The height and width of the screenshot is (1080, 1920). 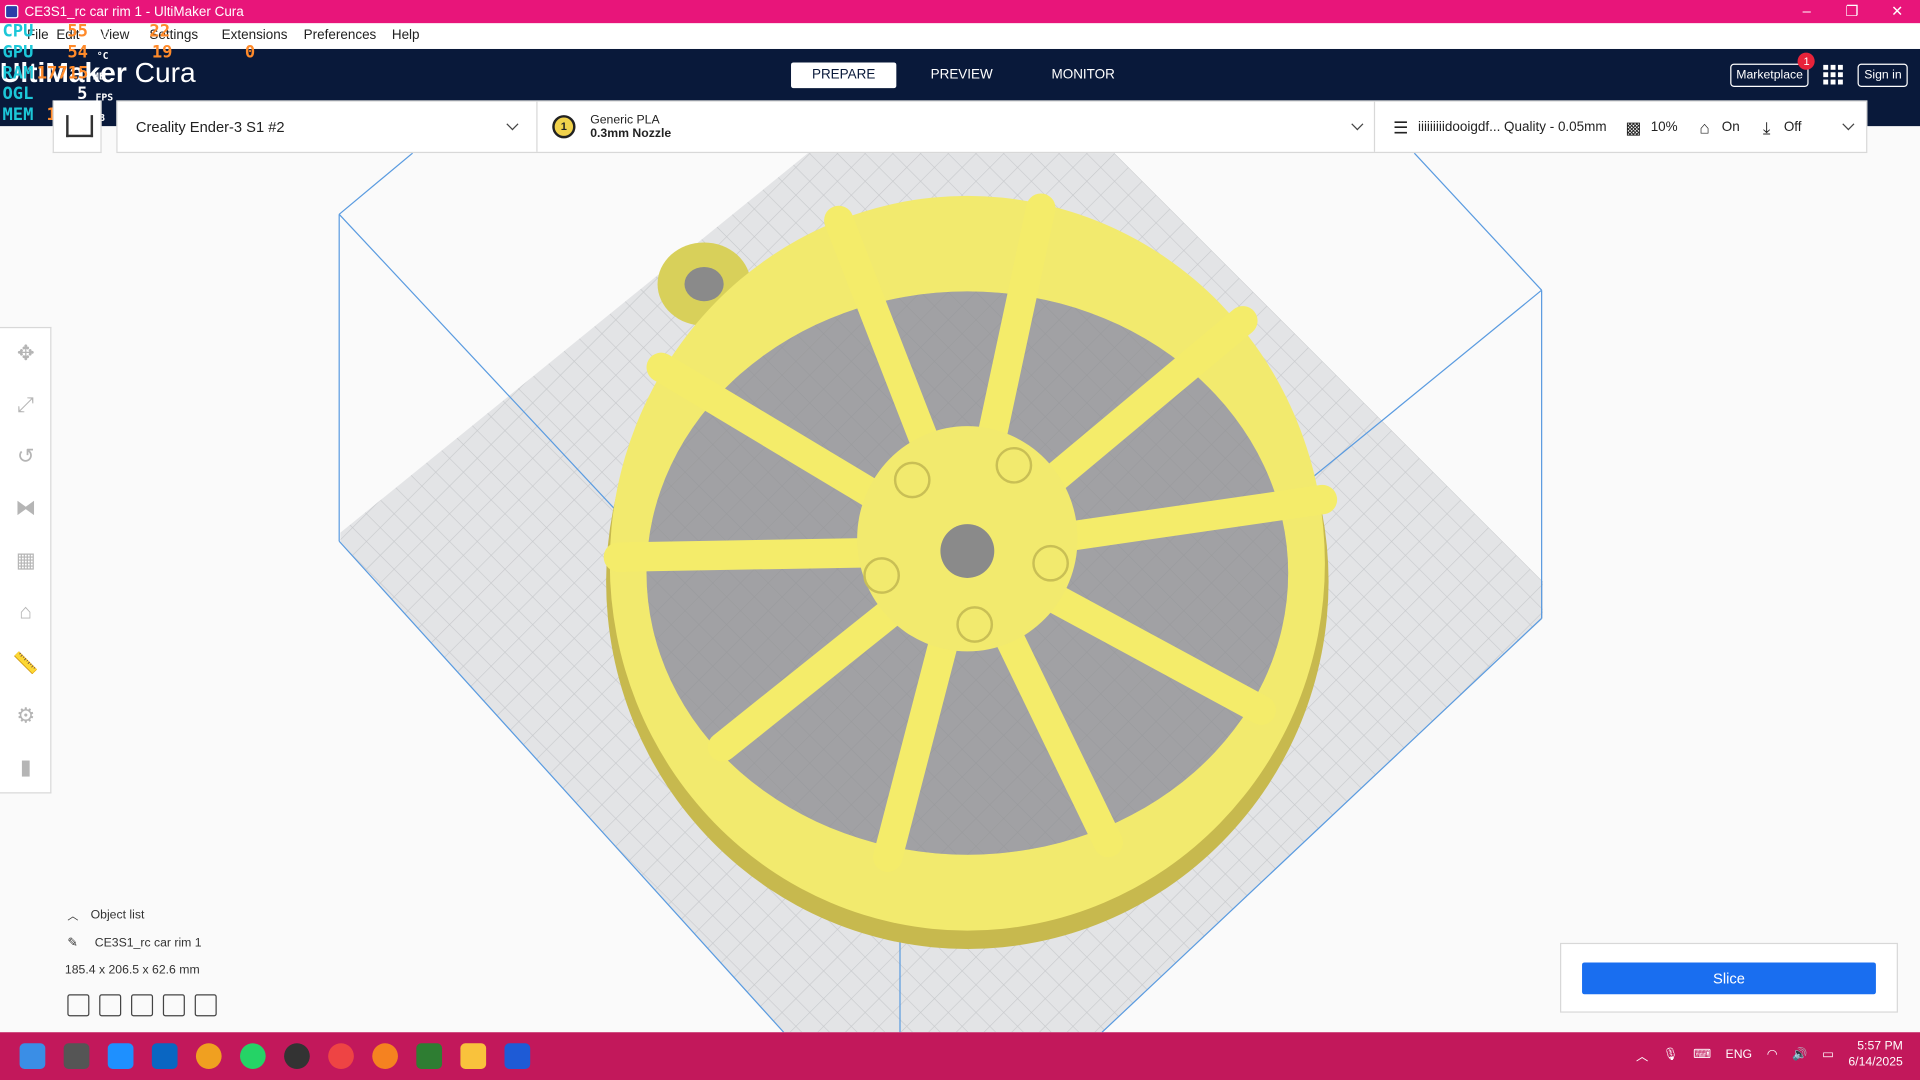 I want to click on restore-button: ❐, so click(x=1851, y=11).